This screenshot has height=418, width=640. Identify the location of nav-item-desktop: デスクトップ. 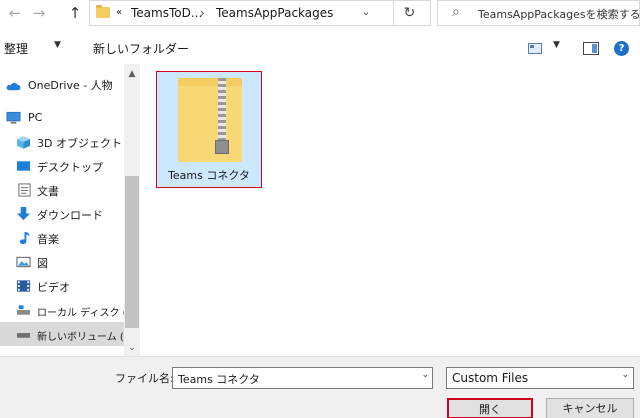
(62, 166).